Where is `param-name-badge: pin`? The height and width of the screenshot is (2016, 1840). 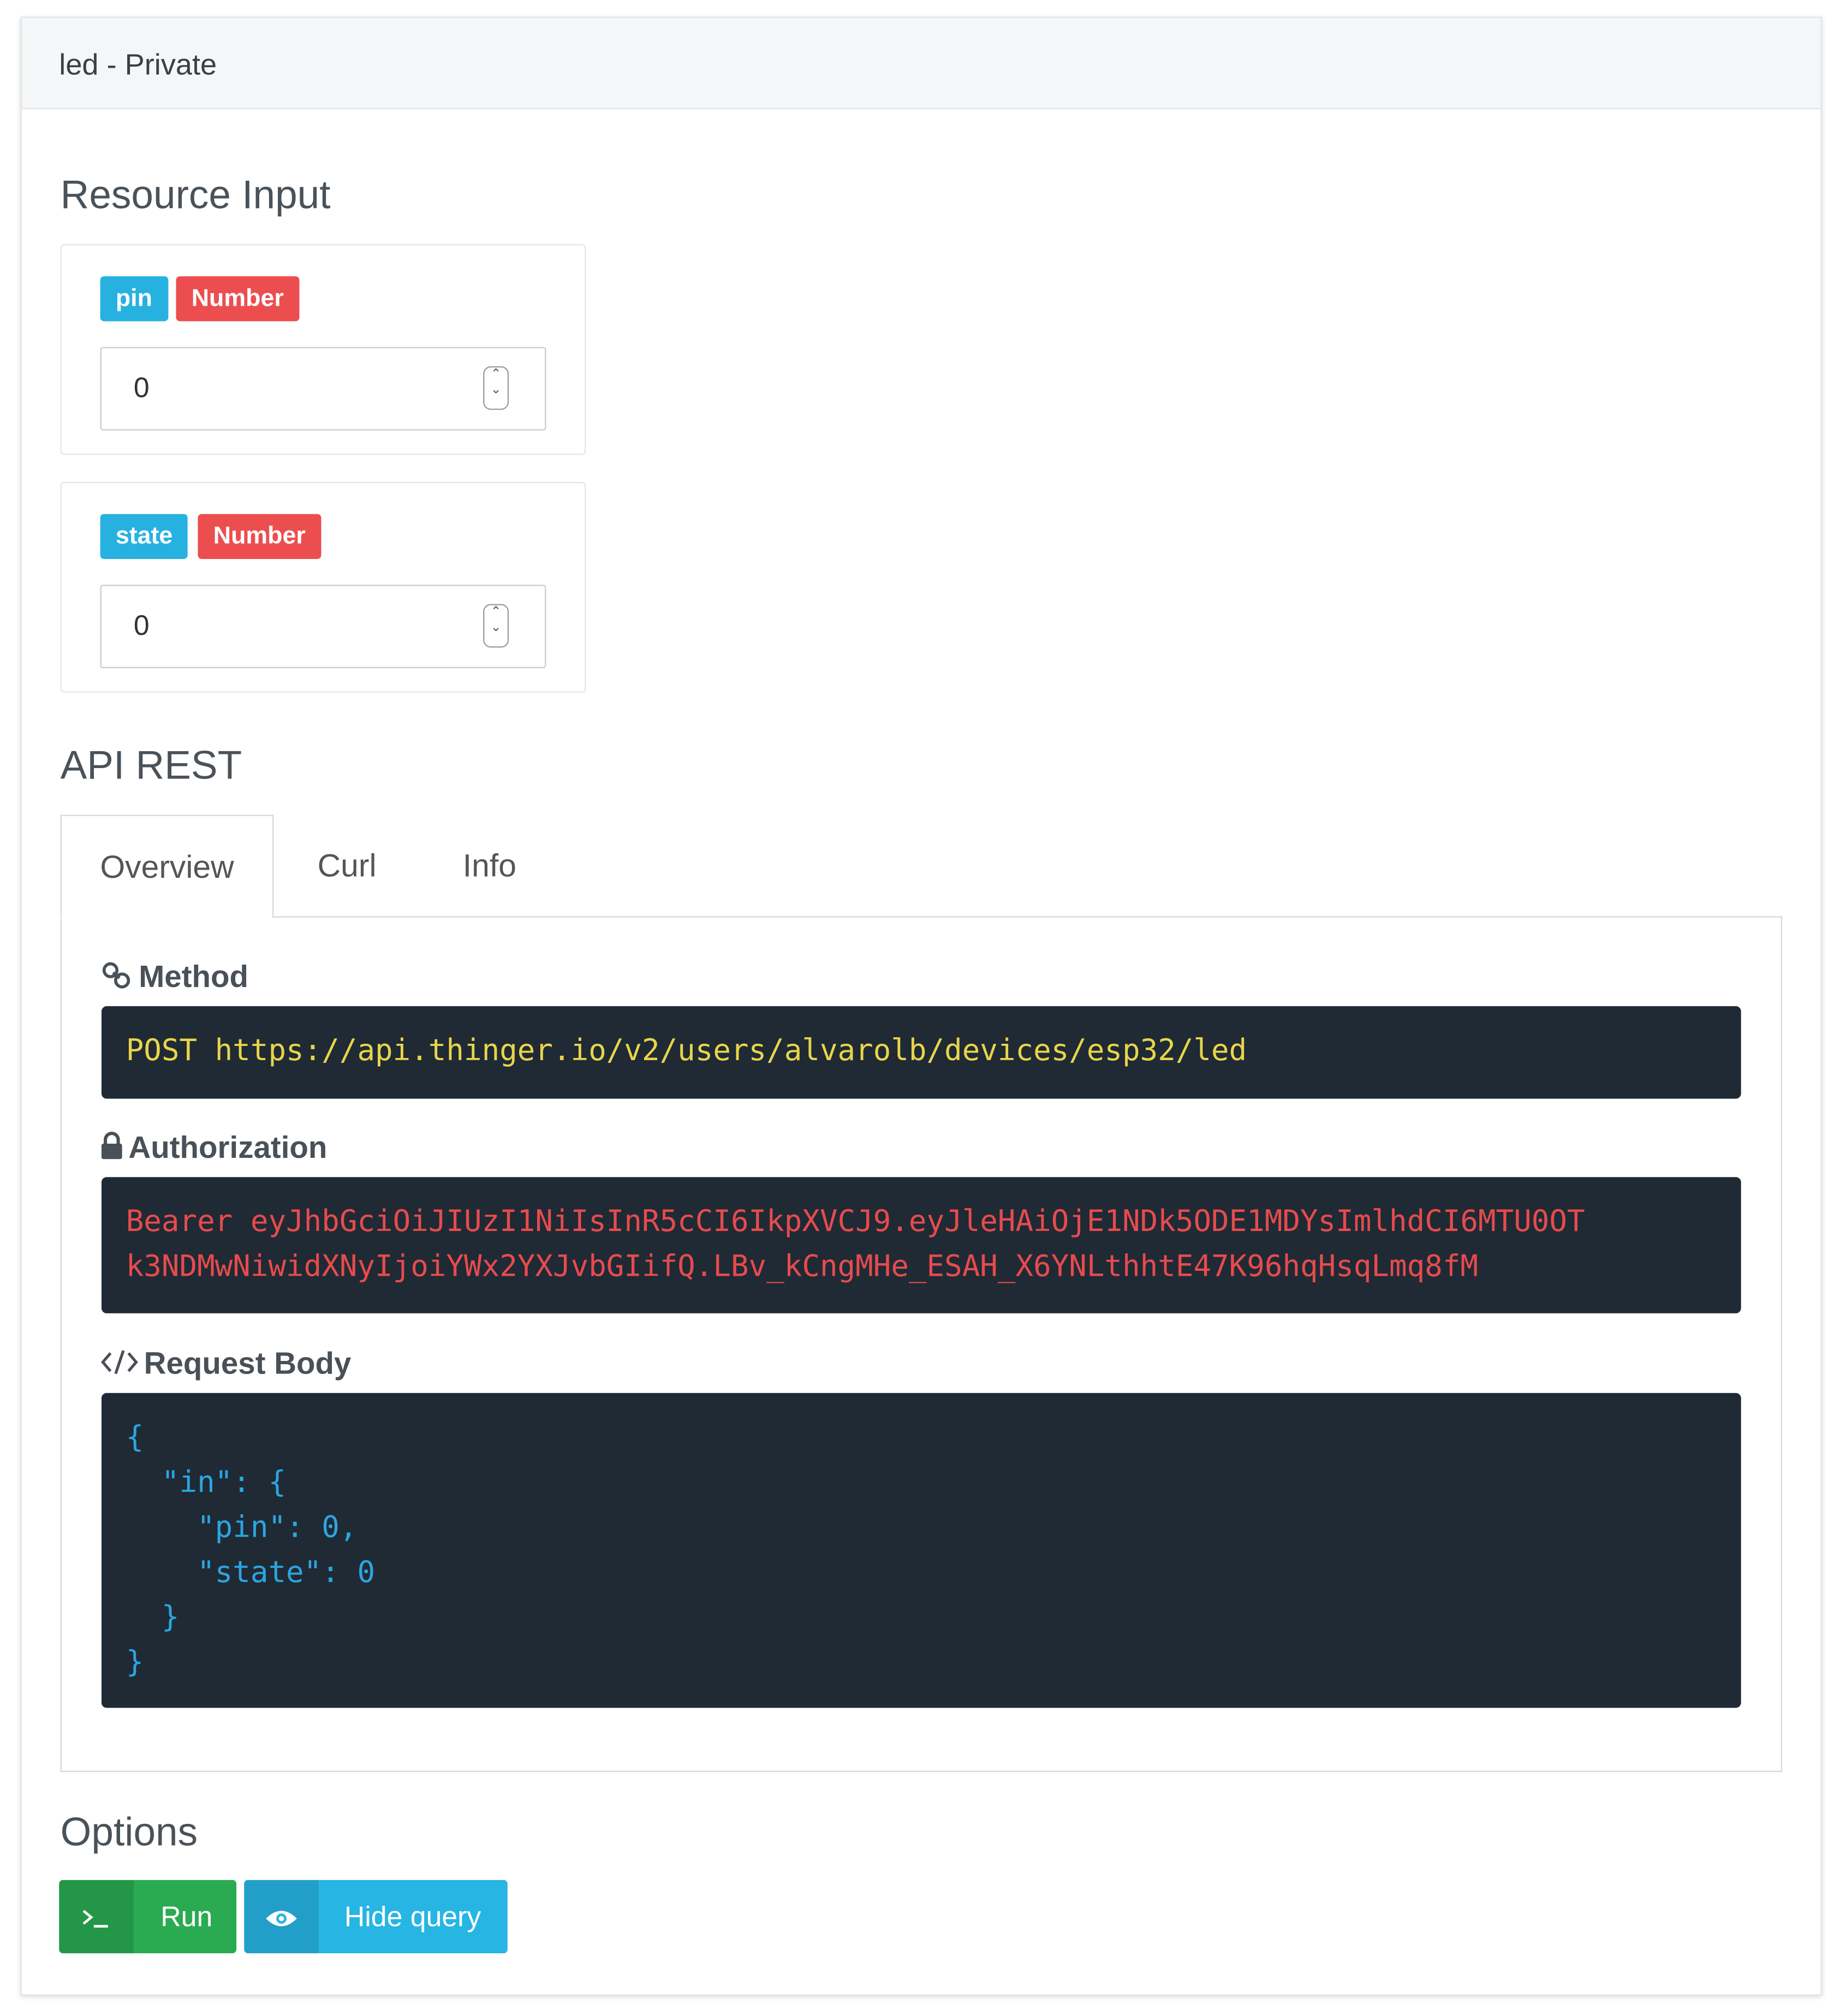
param-name-badge: pin is located at coordinates (134, 299).